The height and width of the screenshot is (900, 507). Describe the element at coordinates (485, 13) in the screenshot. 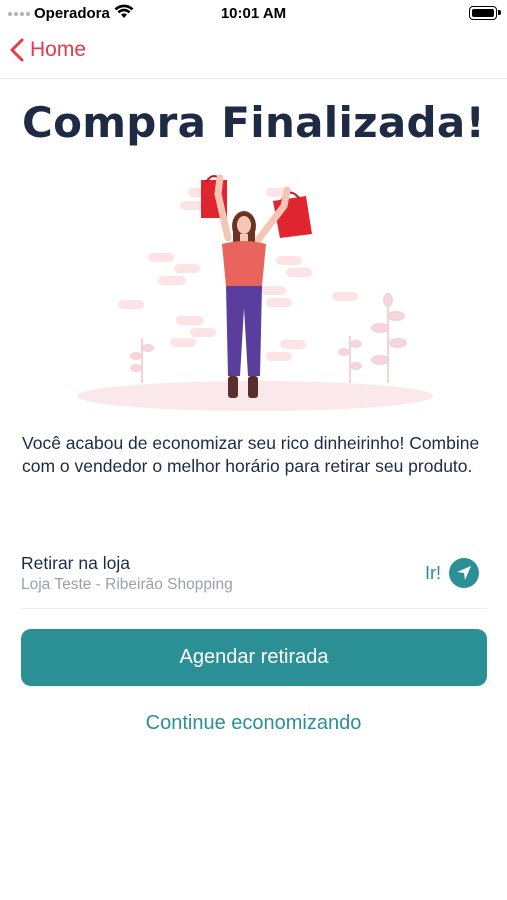

I see `battery-icon` at that location.